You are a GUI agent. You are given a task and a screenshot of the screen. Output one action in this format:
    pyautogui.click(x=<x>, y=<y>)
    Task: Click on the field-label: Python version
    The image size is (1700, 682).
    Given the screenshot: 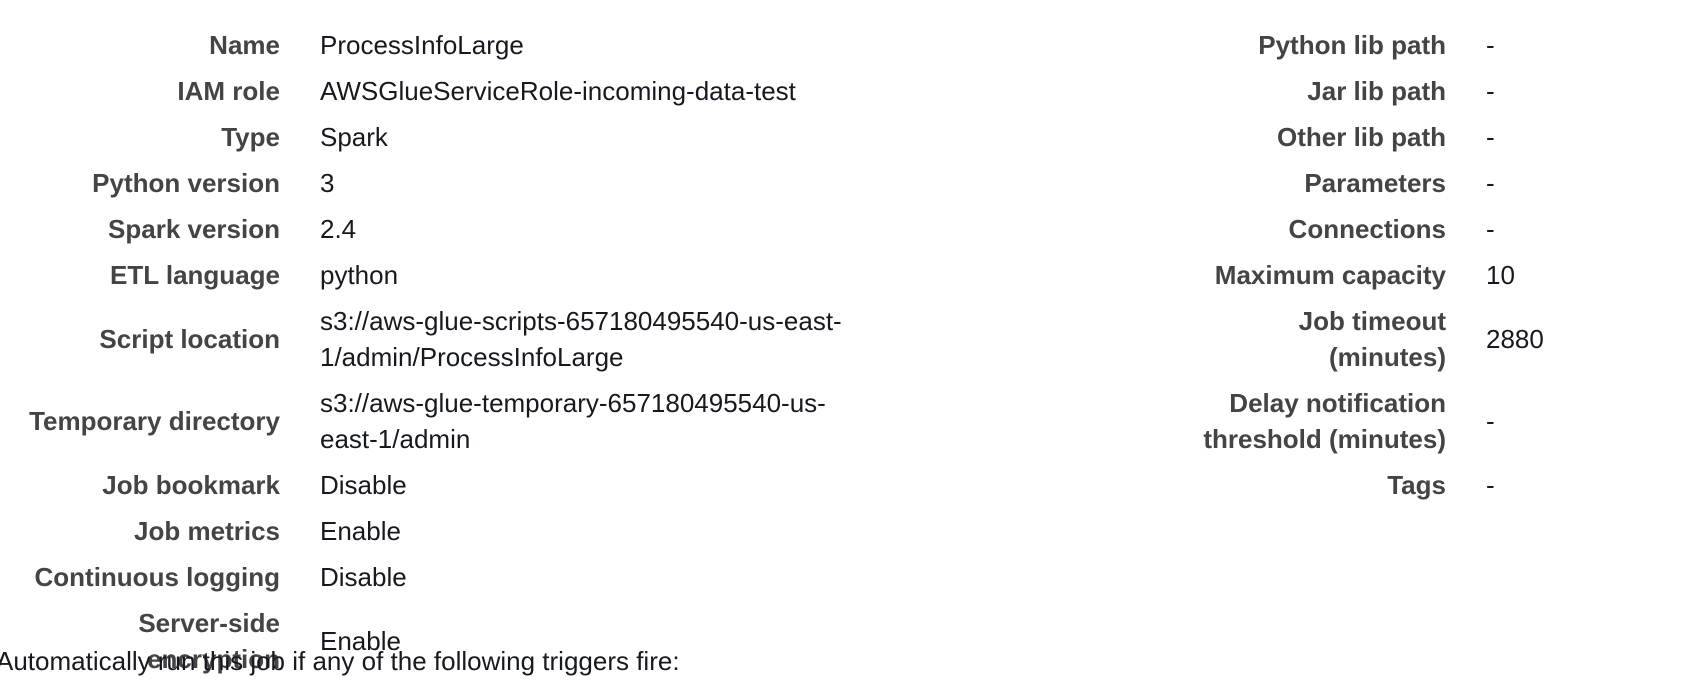 What is the action you would take?
    pyautogui.click(x=186, y=183)
    